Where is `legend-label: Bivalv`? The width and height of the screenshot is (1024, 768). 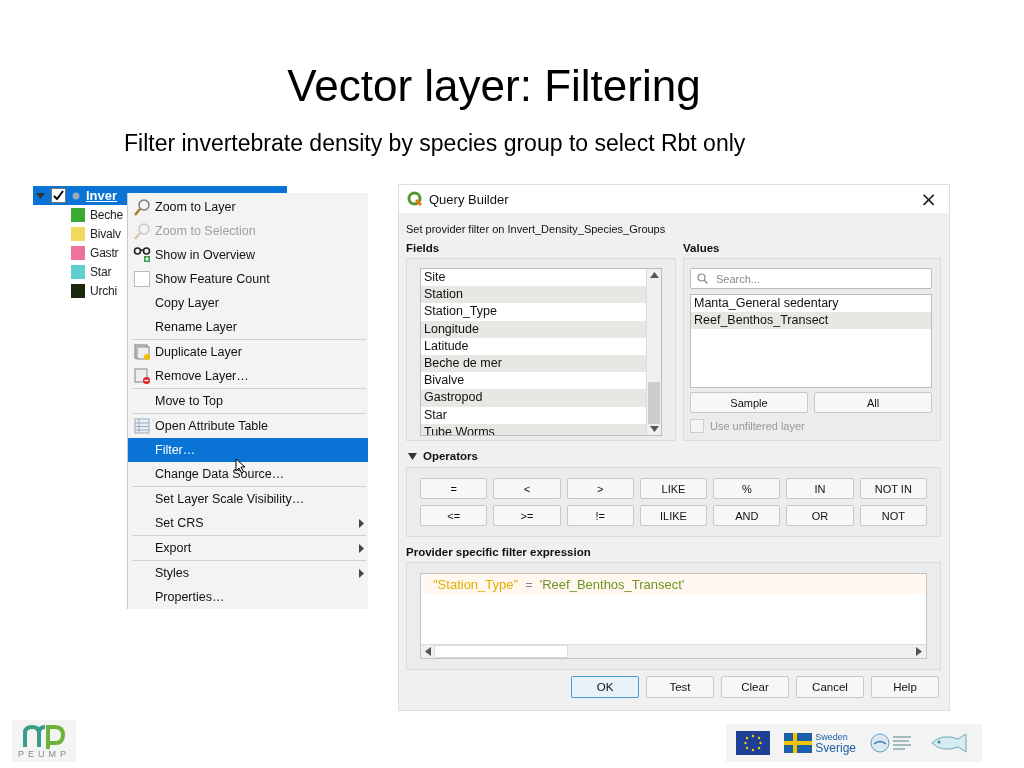 legend-label: Bivalv is located at coordinates (105, 233).